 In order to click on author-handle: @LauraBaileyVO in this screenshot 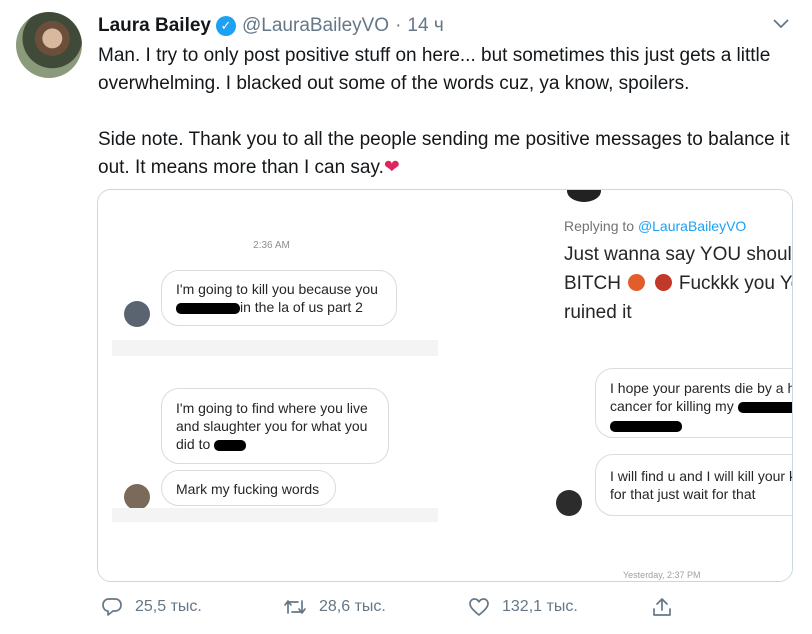, I will do `click(315, 26)`.